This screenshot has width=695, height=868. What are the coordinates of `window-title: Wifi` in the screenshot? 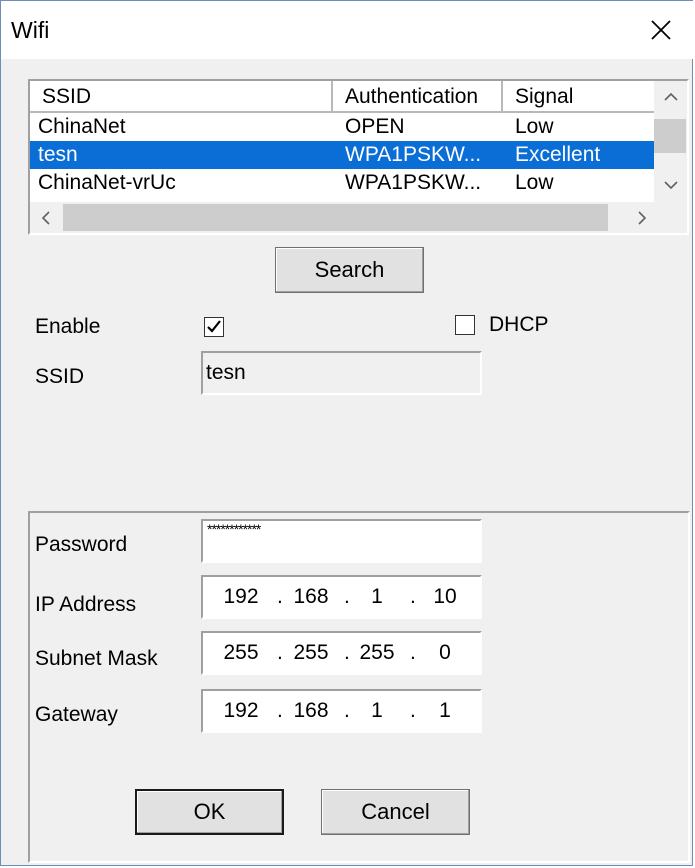 It's located at (30, 30).